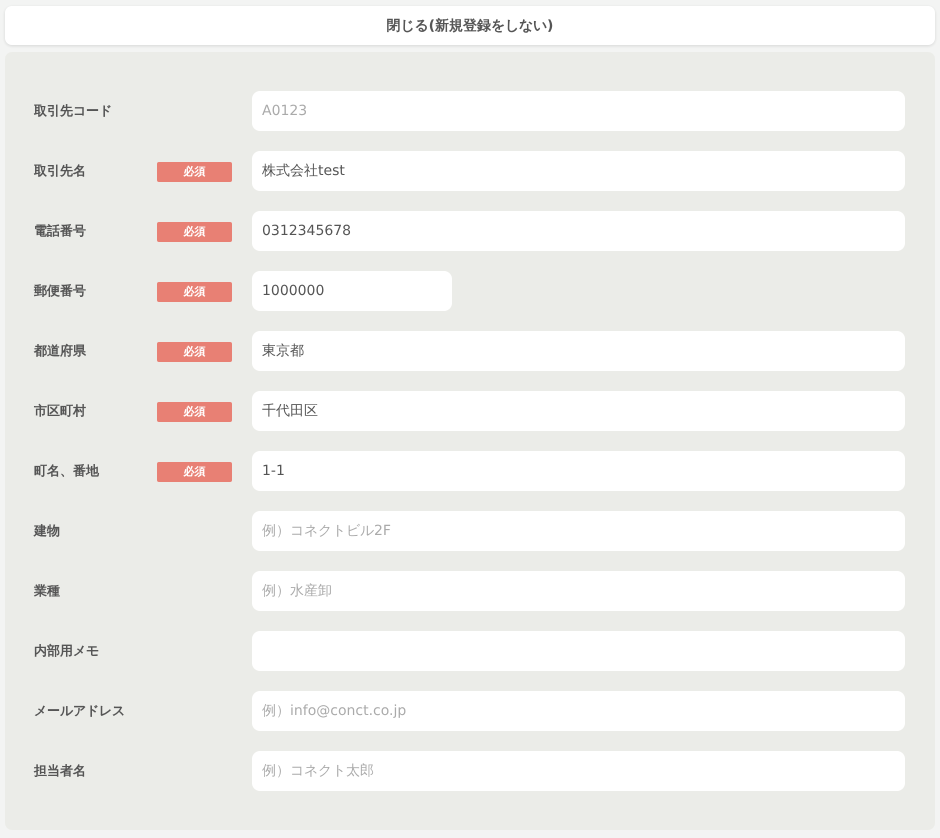 This screenshot has height=838, width=940. What do you see at coordinates (60, 231) in the screenshot?
I see `field-label: 電話番号` at bounding box center [60, 231].